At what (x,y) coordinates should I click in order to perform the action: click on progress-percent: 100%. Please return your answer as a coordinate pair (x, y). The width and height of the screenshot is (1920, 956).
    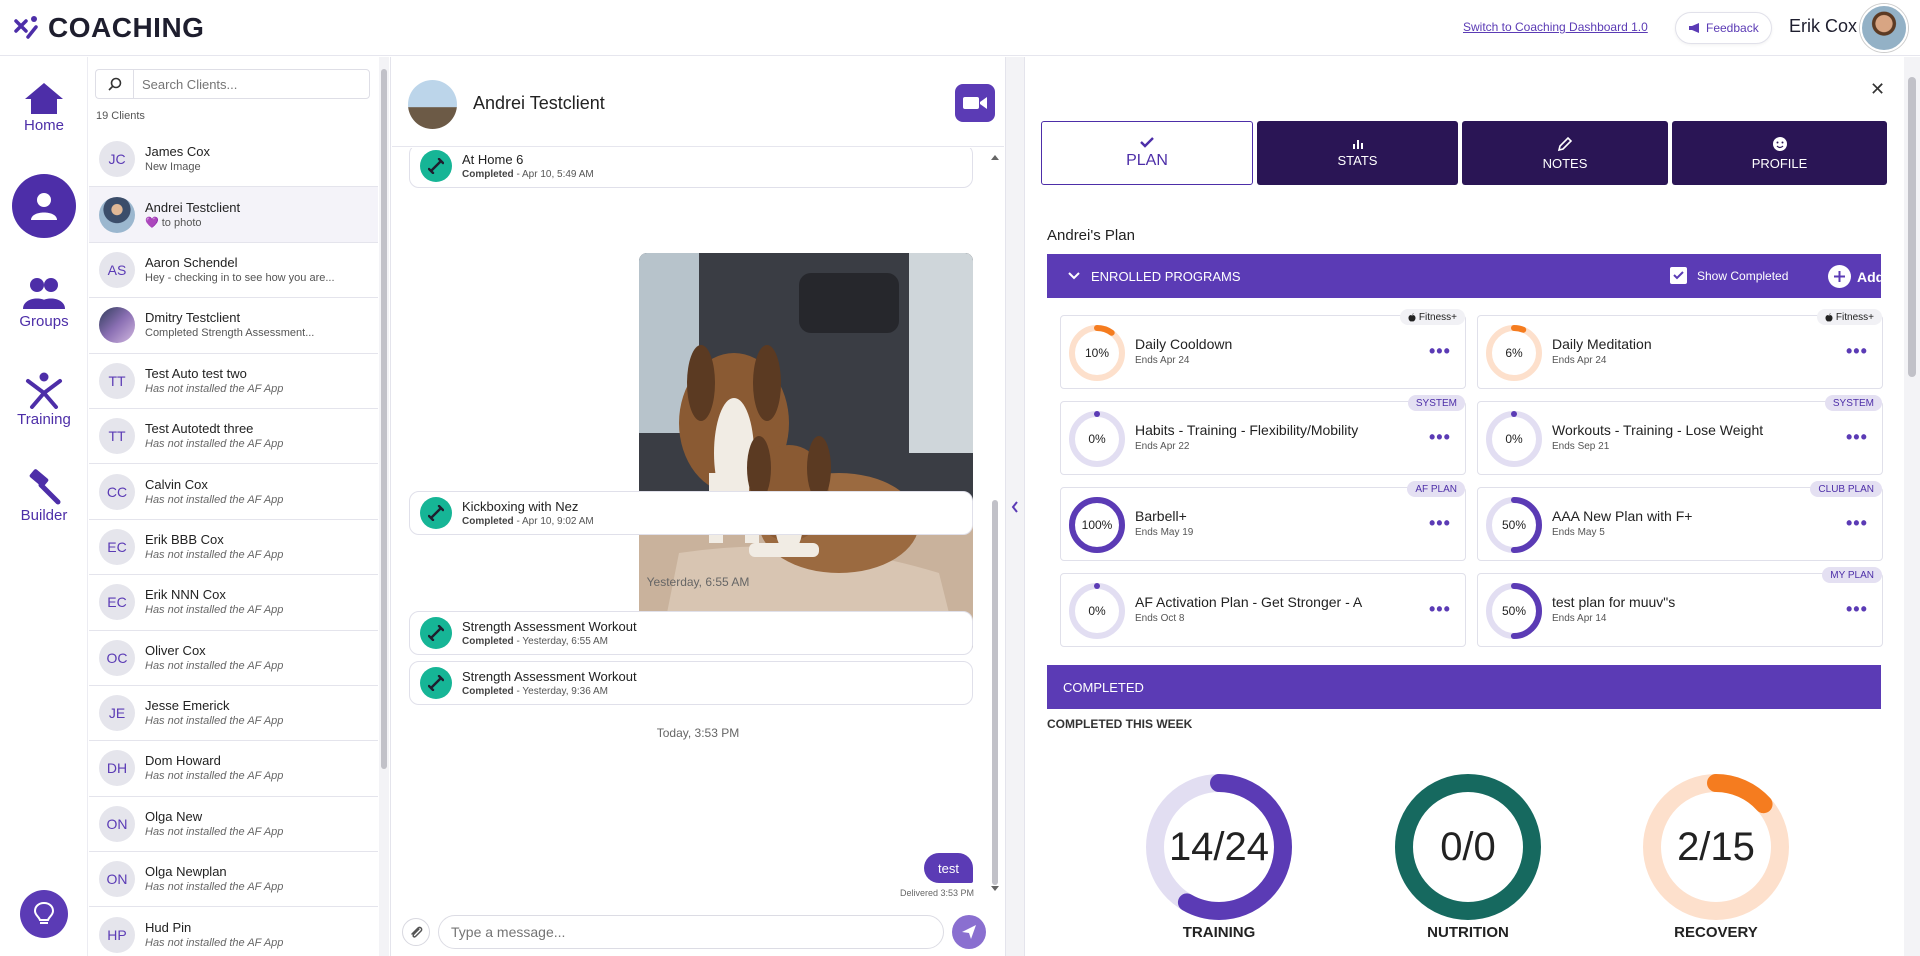
    Looking at the image, I should click on (1097, 525).